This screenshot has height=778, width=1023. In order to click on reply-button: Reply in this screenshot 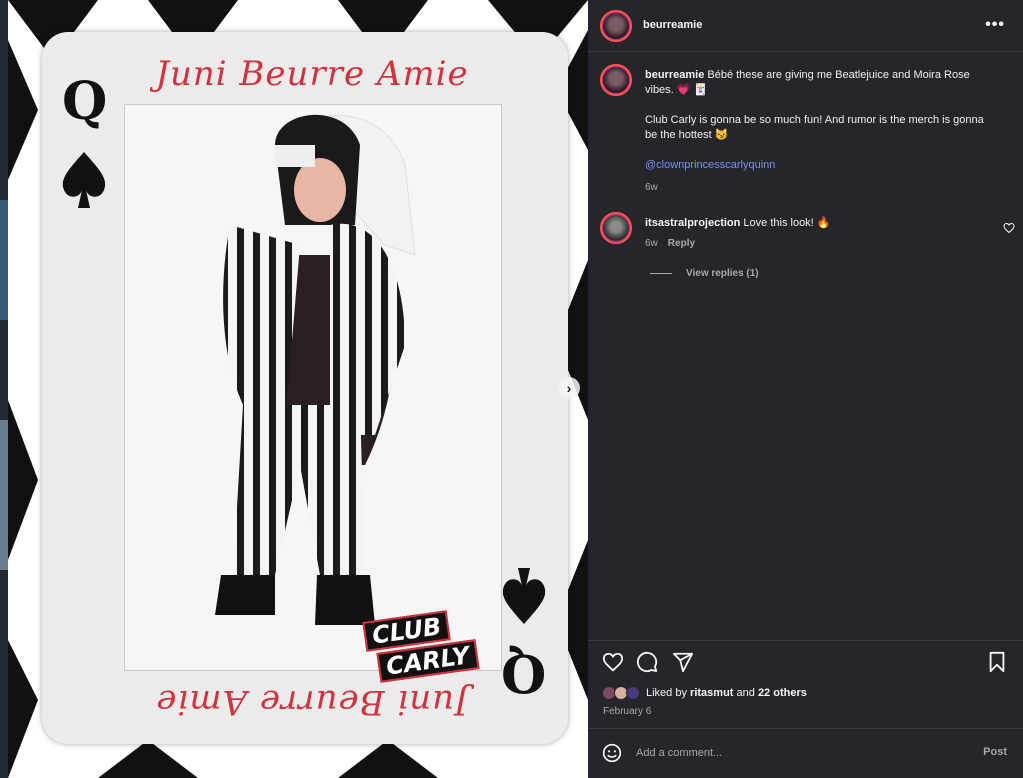, I will do `click(681, 243)`.